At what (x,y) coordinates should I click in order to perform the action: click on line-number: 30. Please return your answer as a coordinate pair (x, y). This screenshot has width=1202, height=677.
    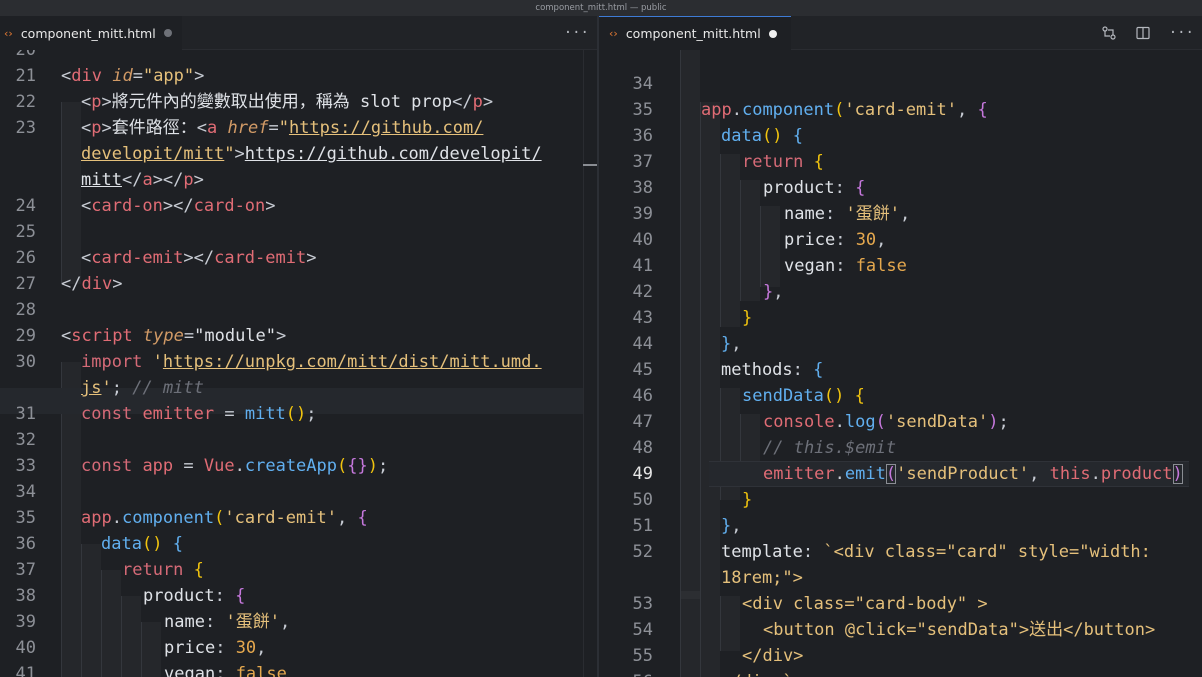
    Looking at the image, I should click on (25, 362).